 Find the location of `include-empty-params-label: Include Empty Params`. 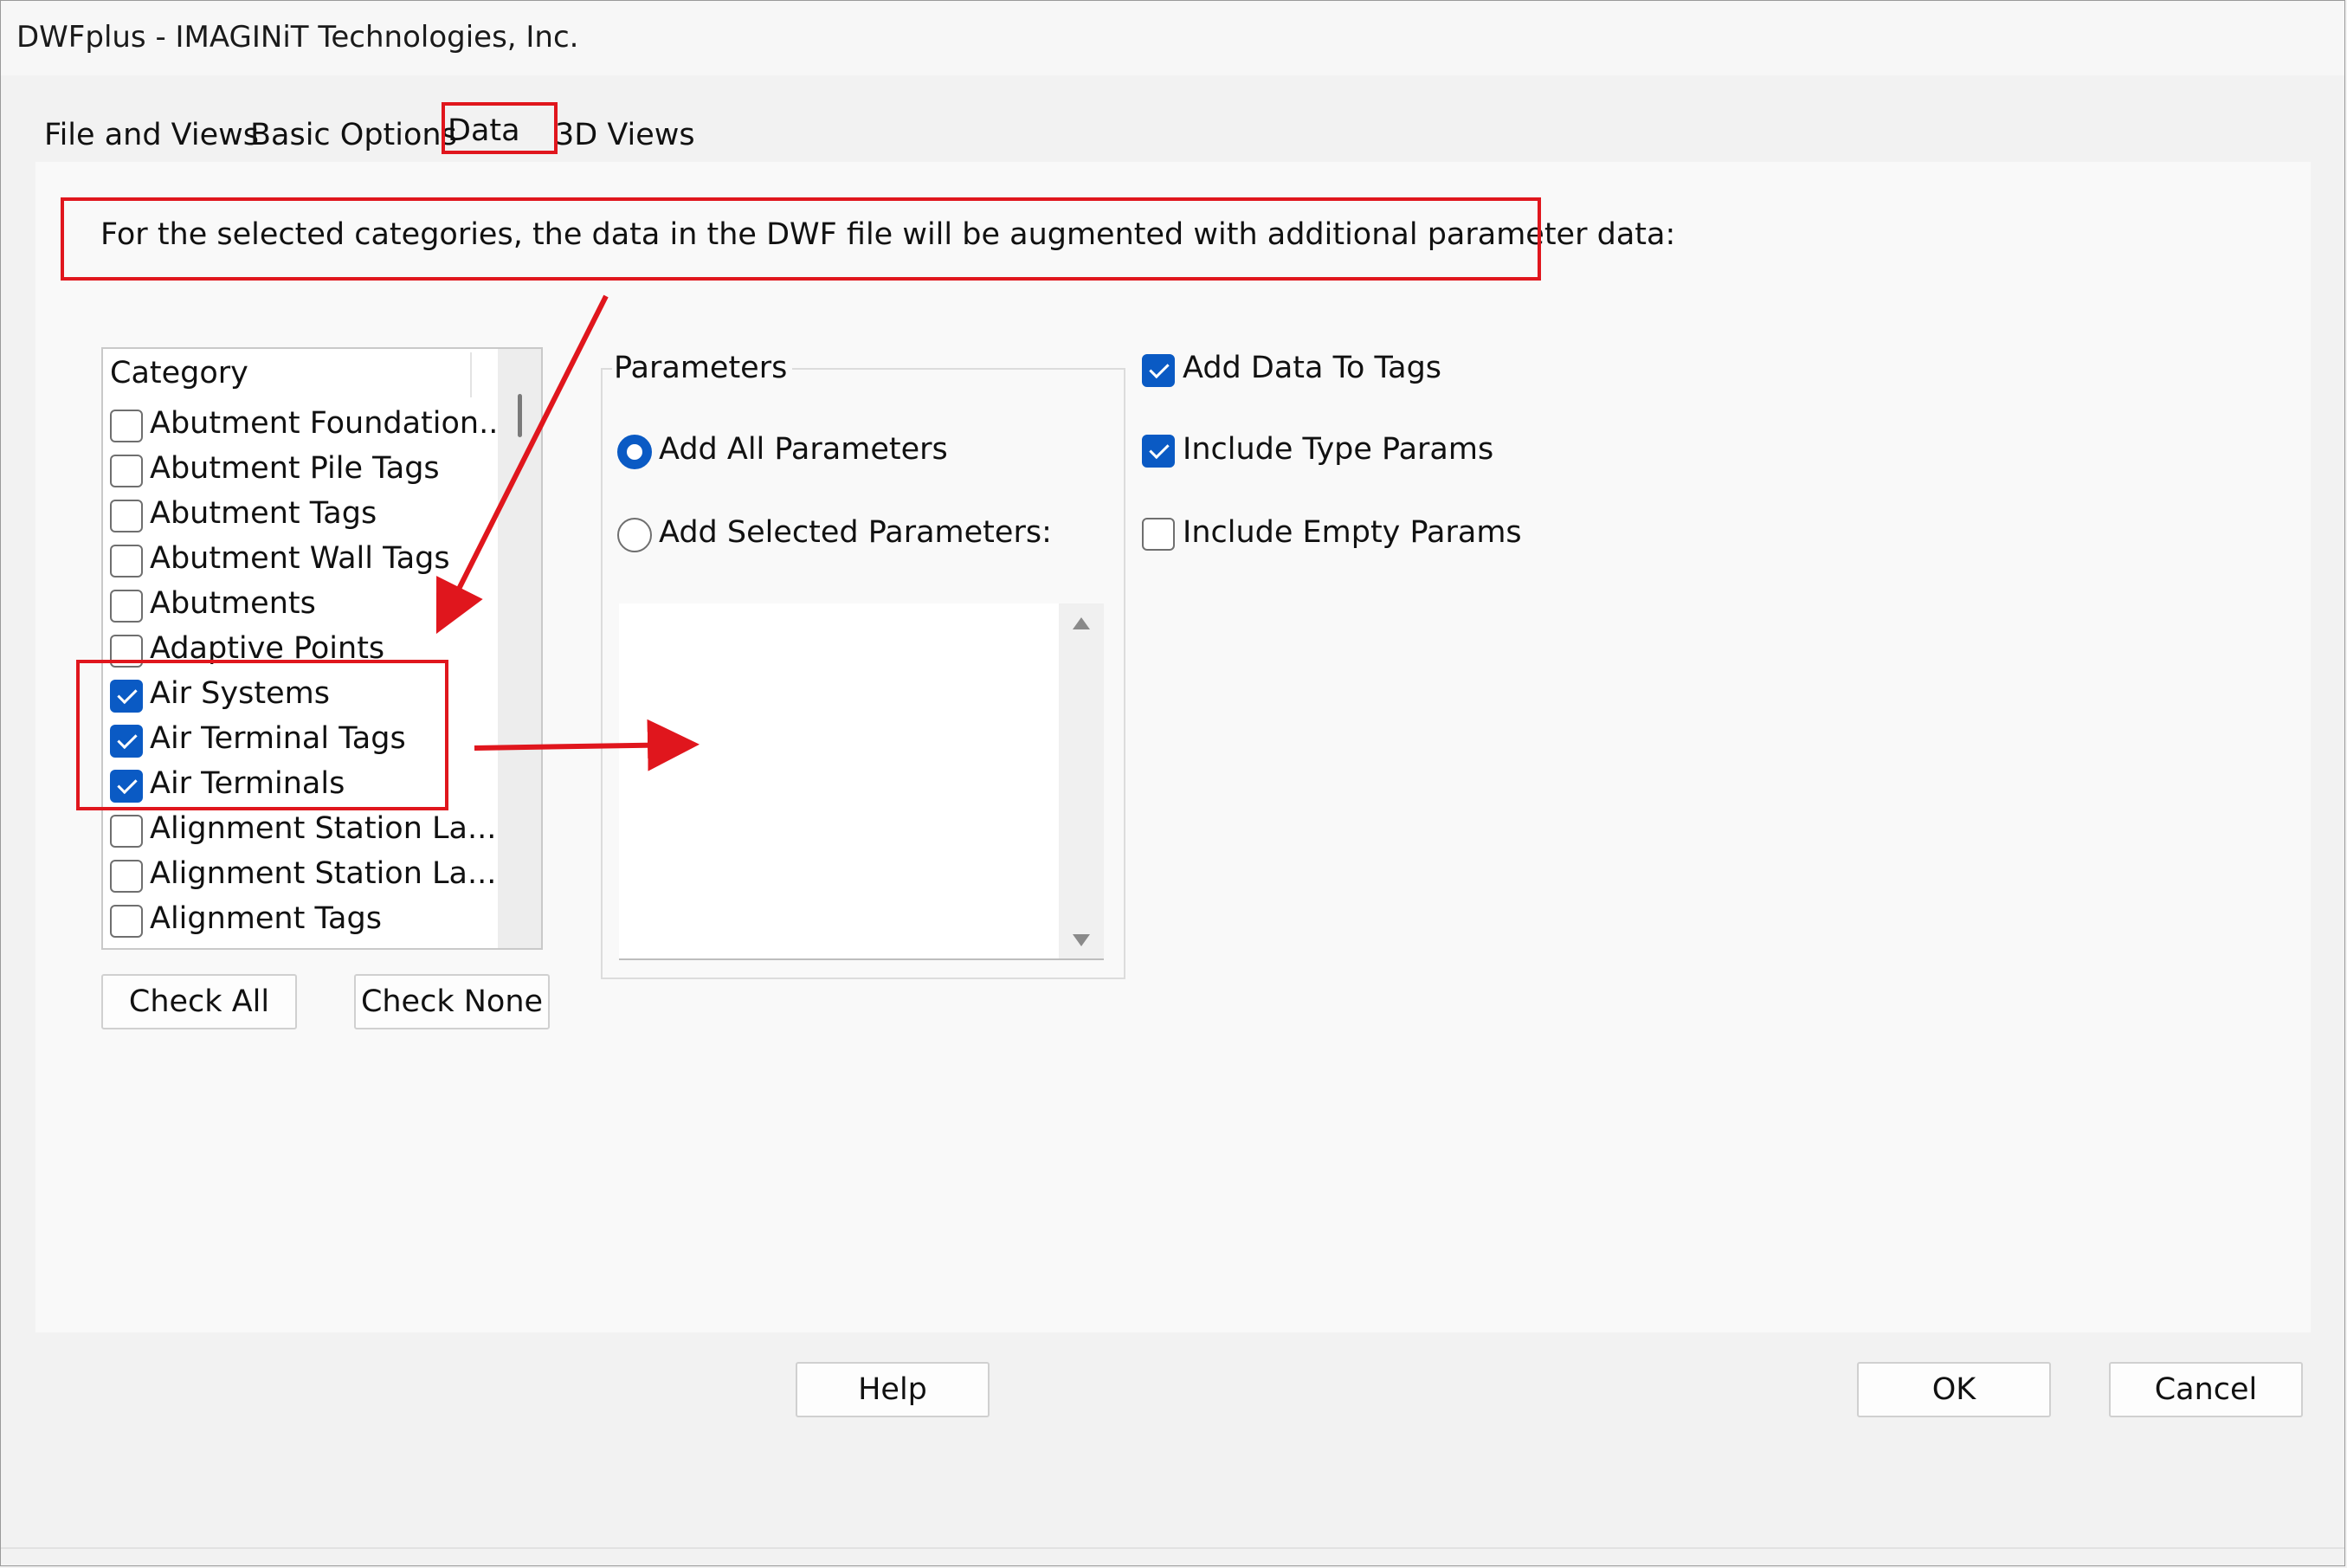

include-empty-params-label: Include Empty Params is located at coordinates (1352, 533).